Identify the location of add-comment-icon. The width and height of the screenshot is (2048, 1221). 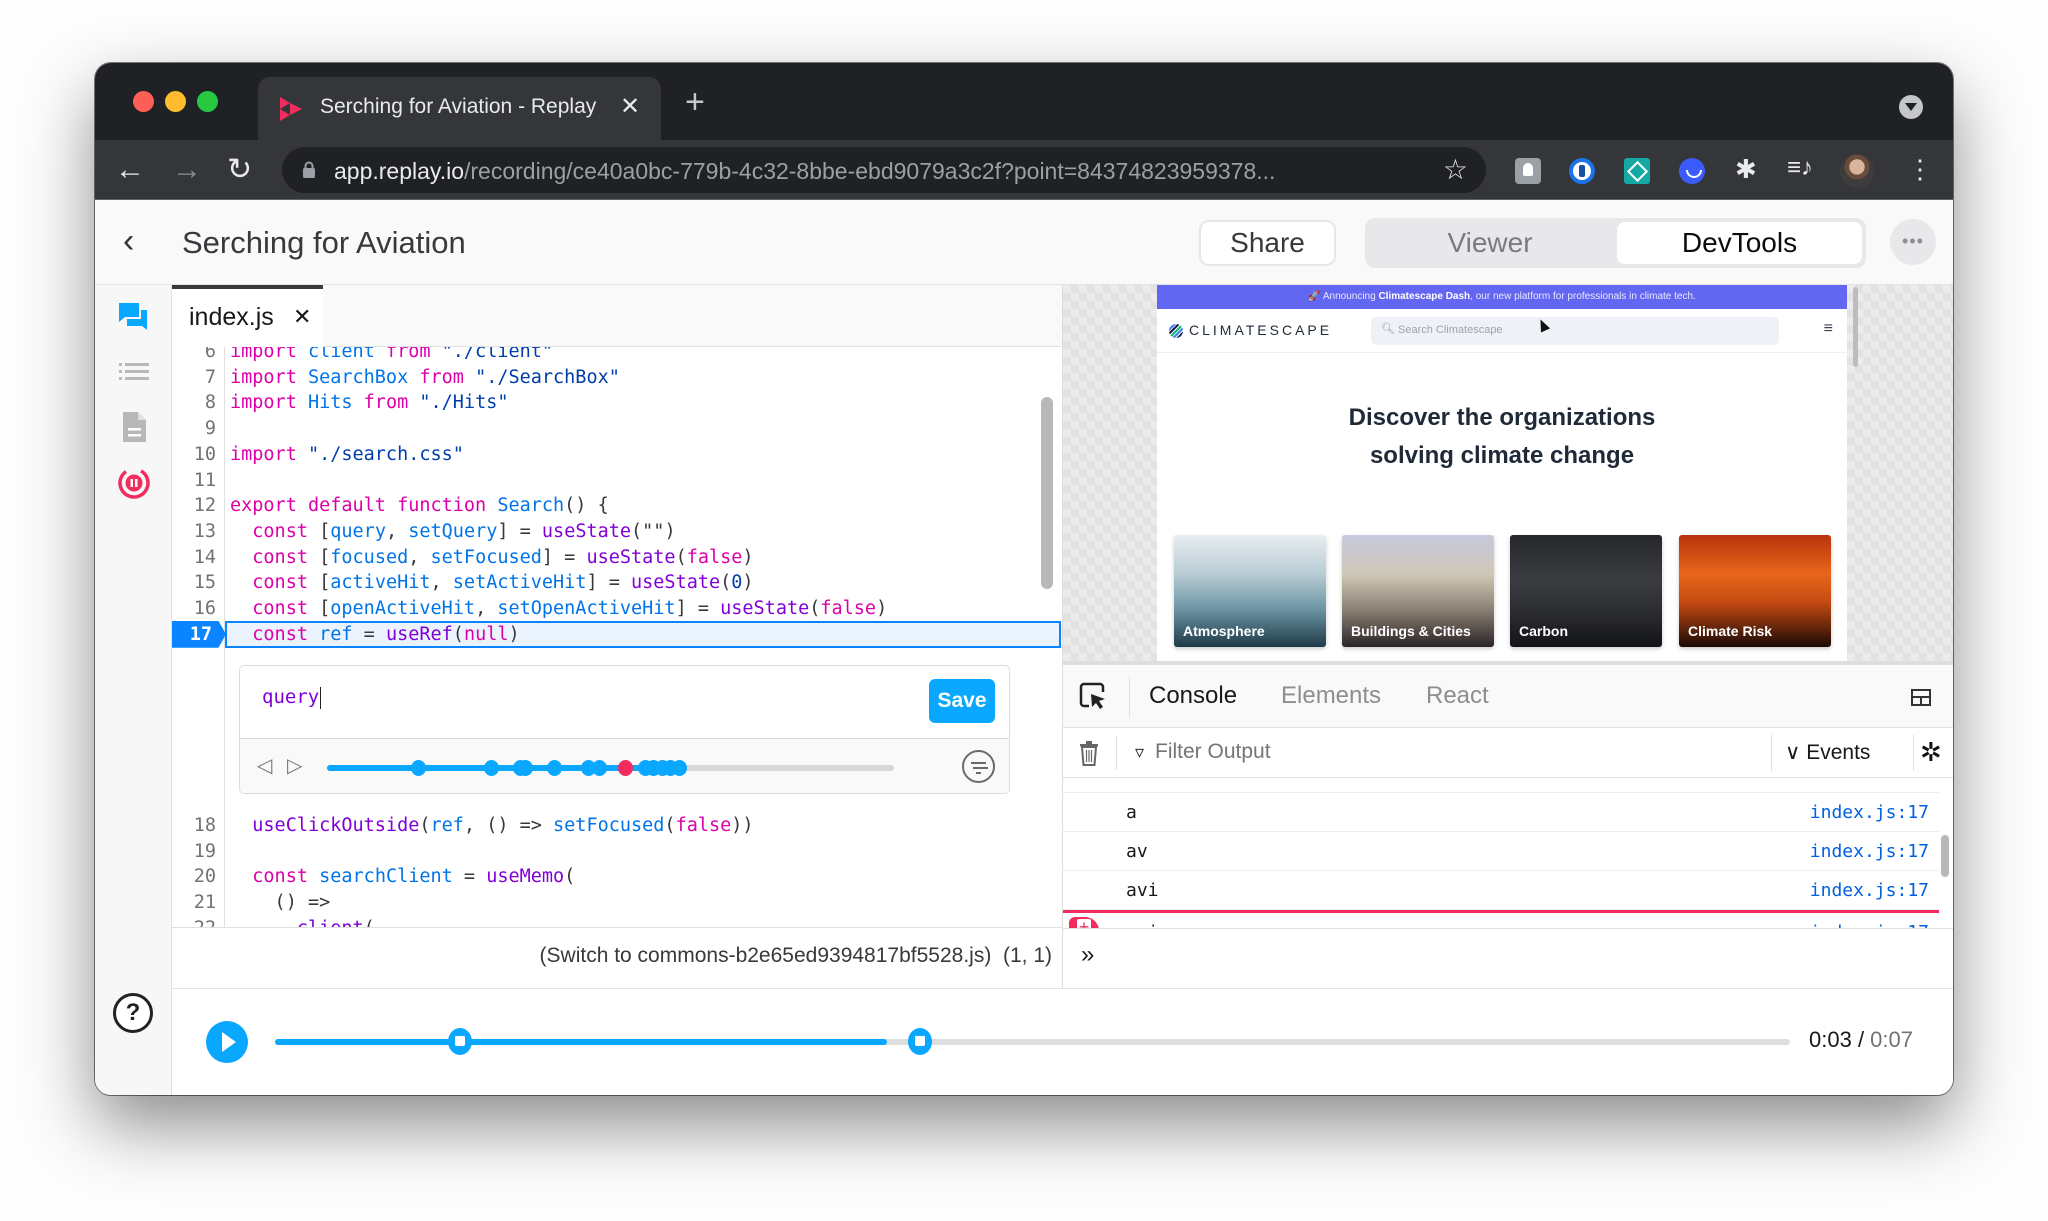
(1084, 922).